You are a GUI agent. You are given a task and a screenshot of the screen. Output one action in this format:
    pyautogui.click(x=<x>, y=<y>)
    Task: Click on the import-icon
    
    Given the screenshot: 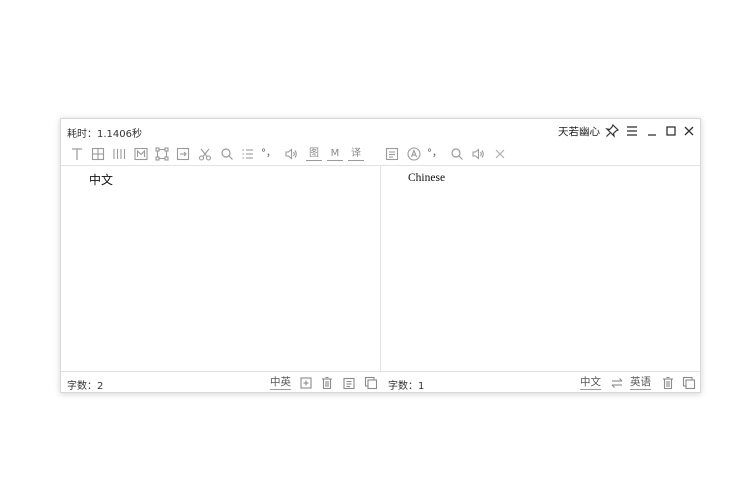 What is the action you would take?
    pyautogui.click(x=306, y=383)
    